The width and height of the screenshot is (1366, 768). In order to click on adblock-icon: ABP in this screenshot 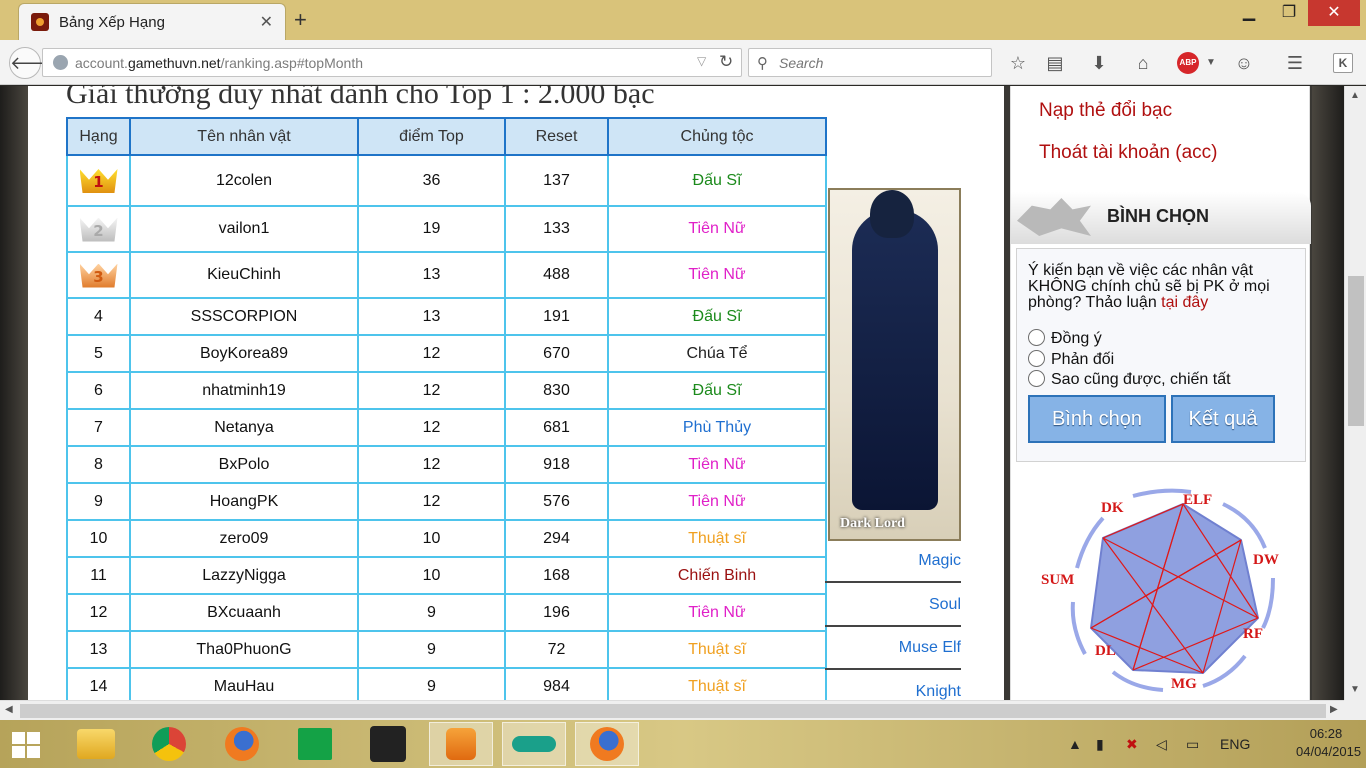, I will do `click(1188, 63)`.